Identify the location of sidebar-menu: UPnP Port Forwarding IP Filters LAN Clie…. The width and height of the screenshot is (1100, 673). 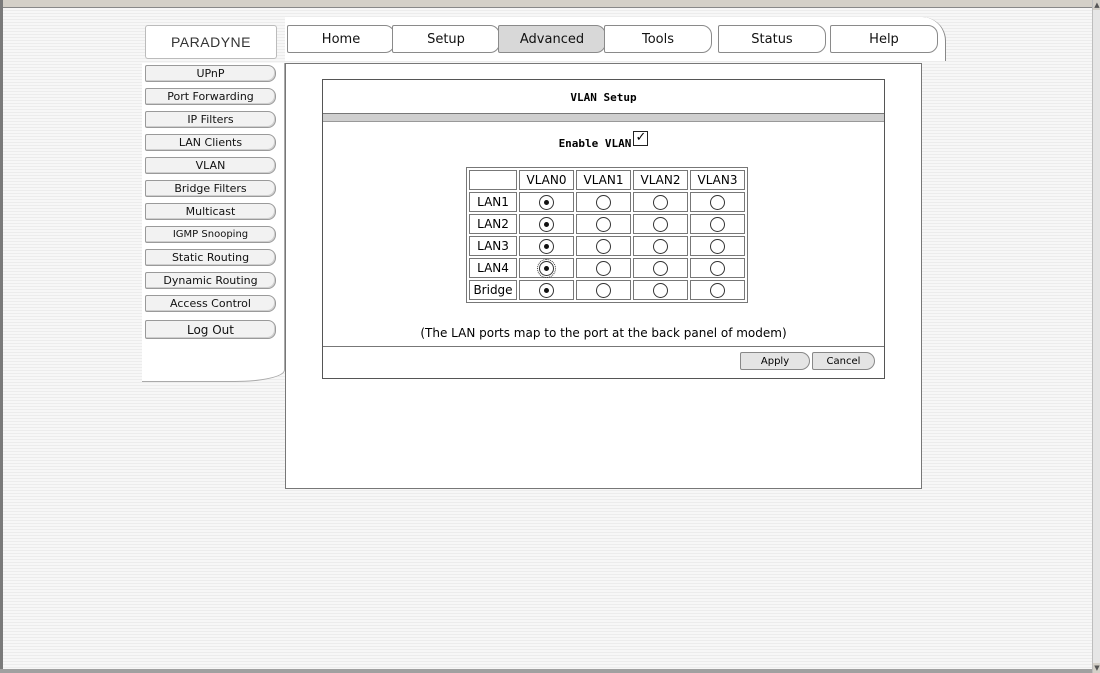
(213, 222).